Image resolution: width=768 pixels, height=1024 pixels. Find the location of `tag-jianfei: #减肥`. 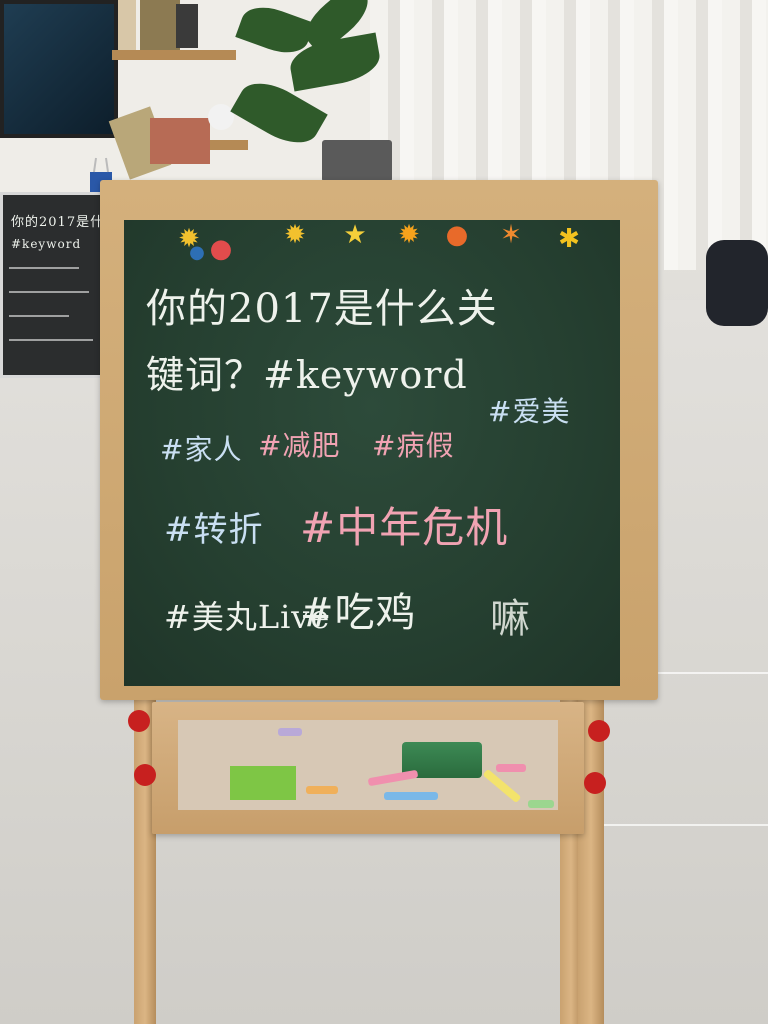

tag-jianfei: #减肥 is located at coordinates (299, 445).